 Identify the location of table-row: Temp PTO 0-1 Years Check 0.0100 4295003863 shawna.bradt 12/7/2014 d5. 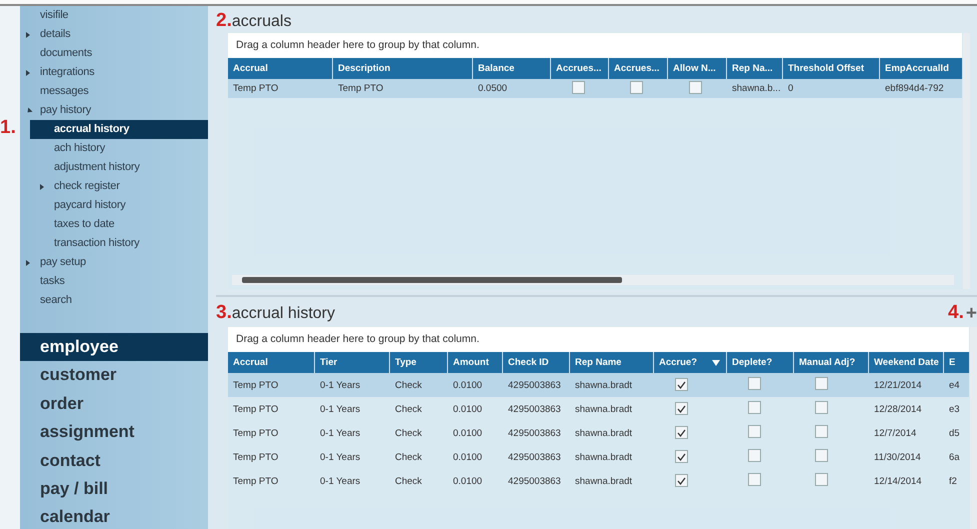
(598, 433).